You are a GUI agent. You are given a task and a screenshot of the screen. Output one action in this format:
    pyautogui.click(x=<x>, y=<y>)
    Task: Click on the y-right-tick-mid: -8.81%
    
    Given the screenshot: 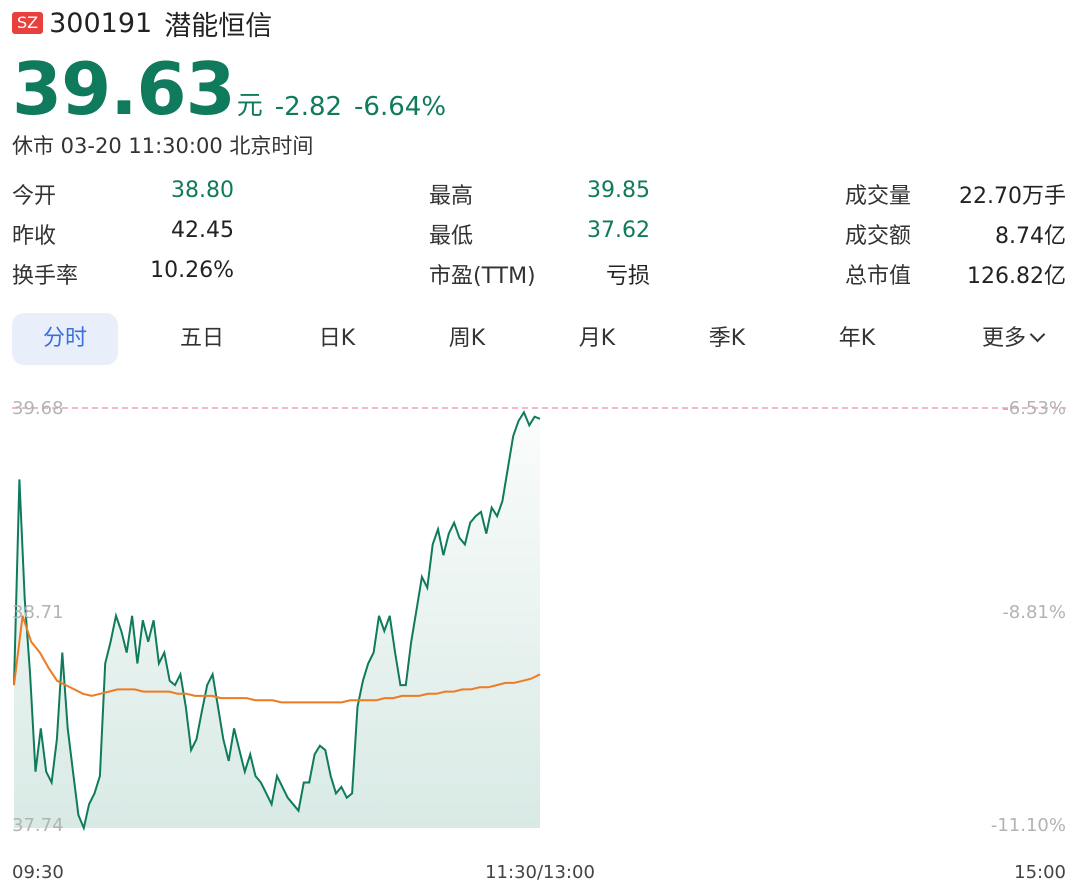 What is the action you would take?
    pyautogui.click(x=1034, y=612)
    